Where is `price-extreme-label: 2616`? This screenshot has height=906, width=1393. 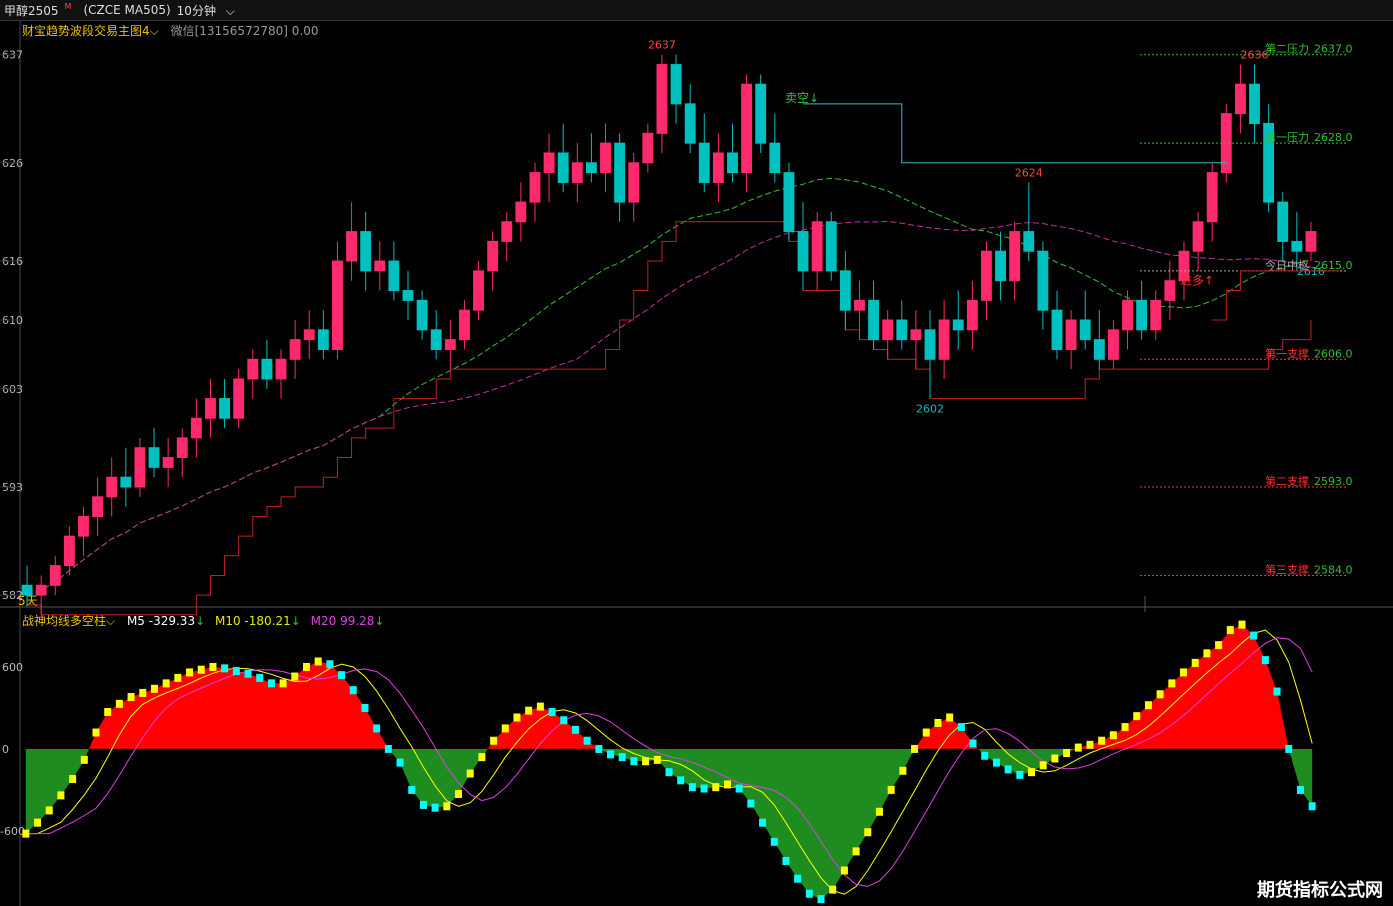 price-extreme-label: 2616 is located at coordinates (1311, 271).